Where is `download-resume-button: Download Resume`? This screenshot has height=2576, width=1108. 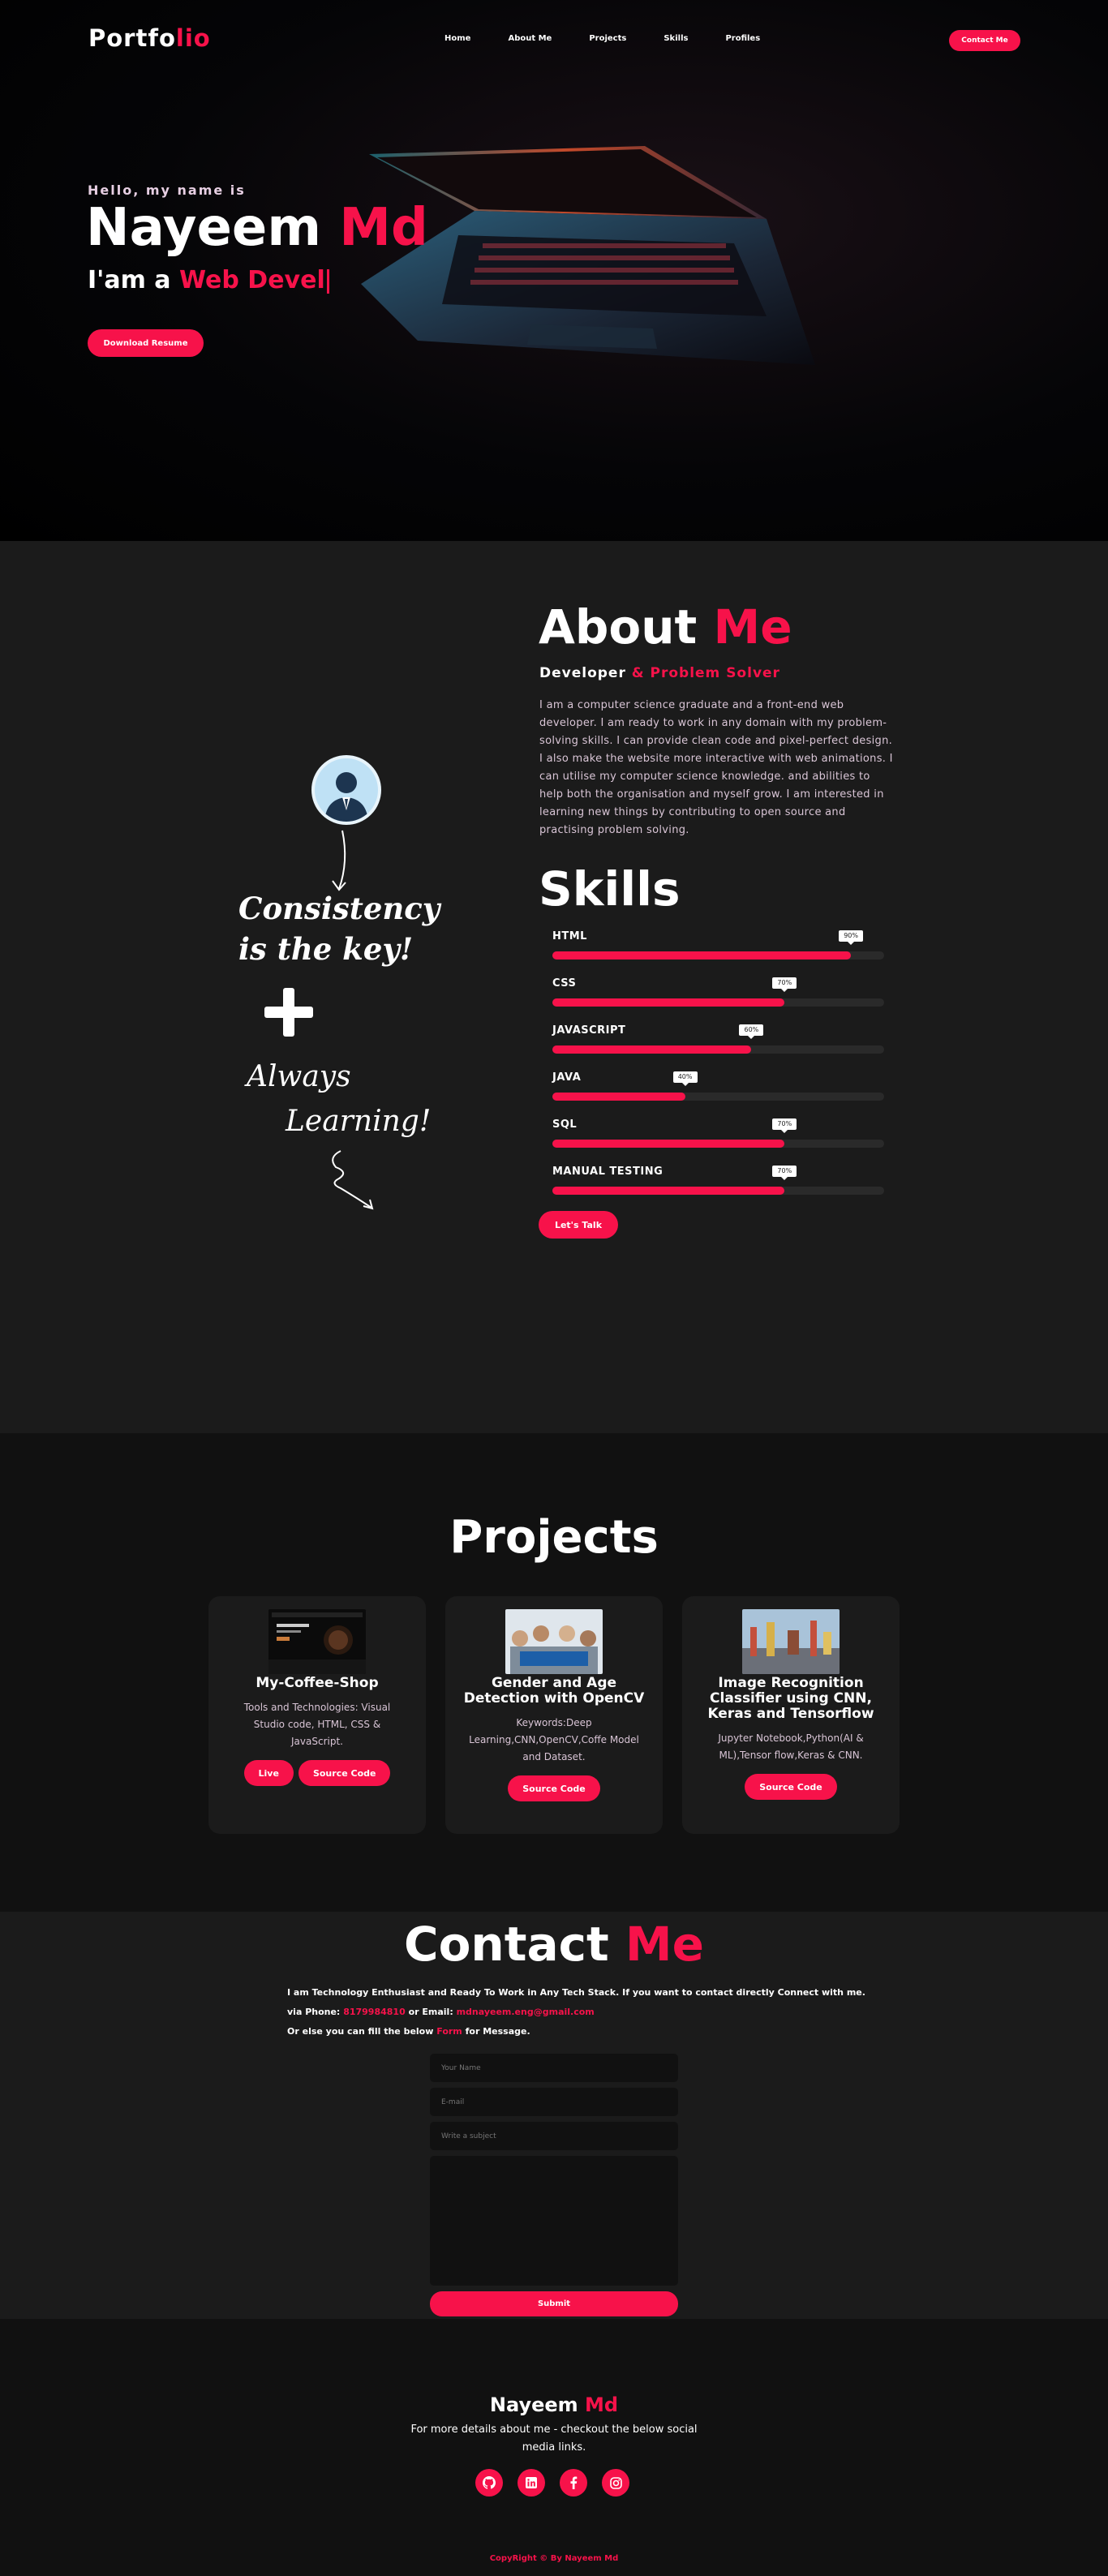
download-resume-button: Download Resume is located at coordinates (146, 343).